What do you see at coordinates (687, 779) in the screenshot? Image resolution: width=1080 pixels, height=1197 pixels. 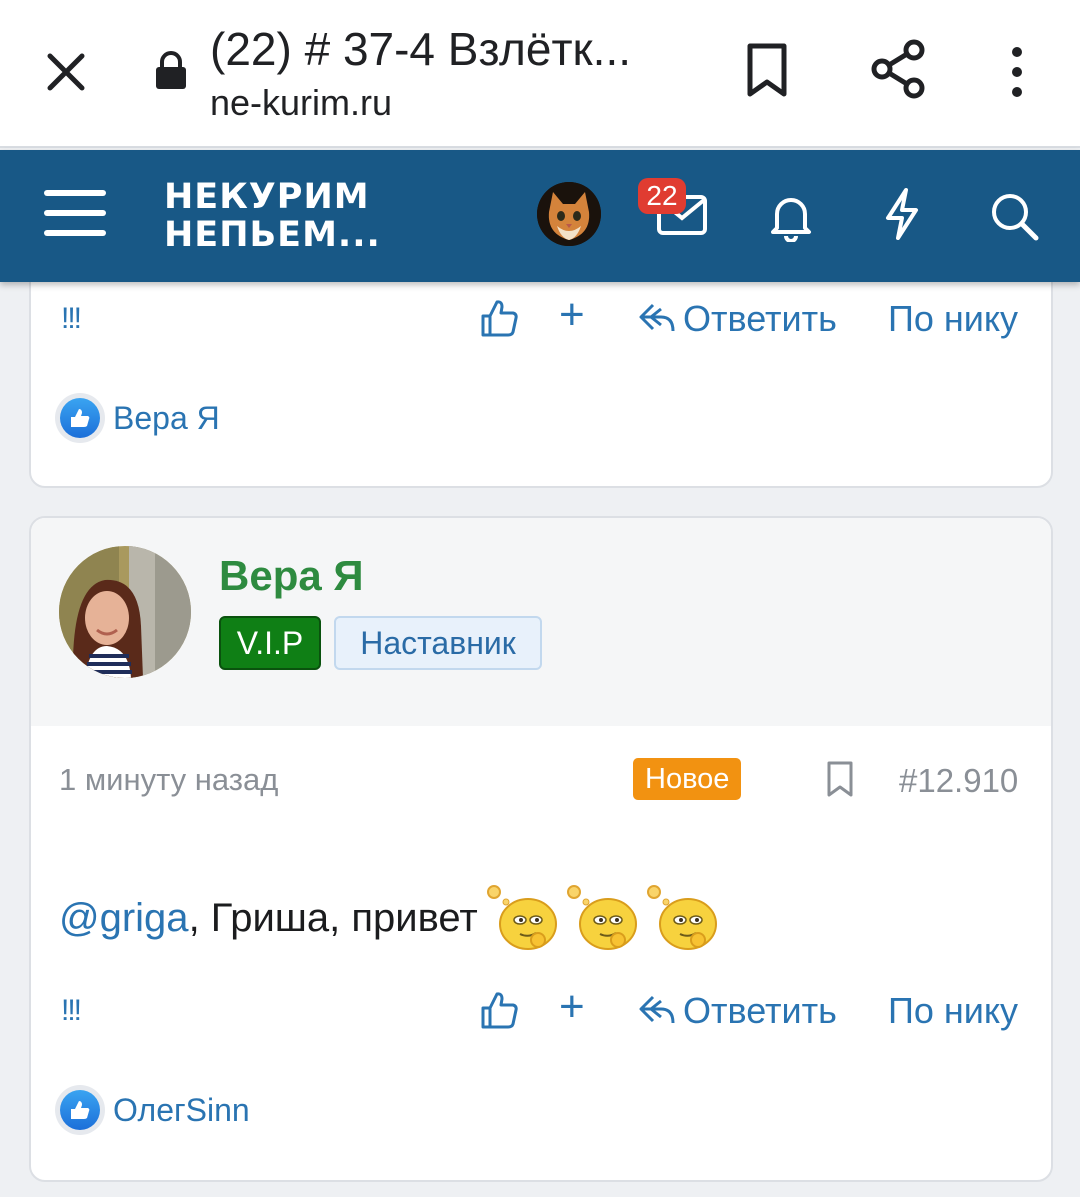 I see `new-badge: Новое` at bounding box center [687, 779].